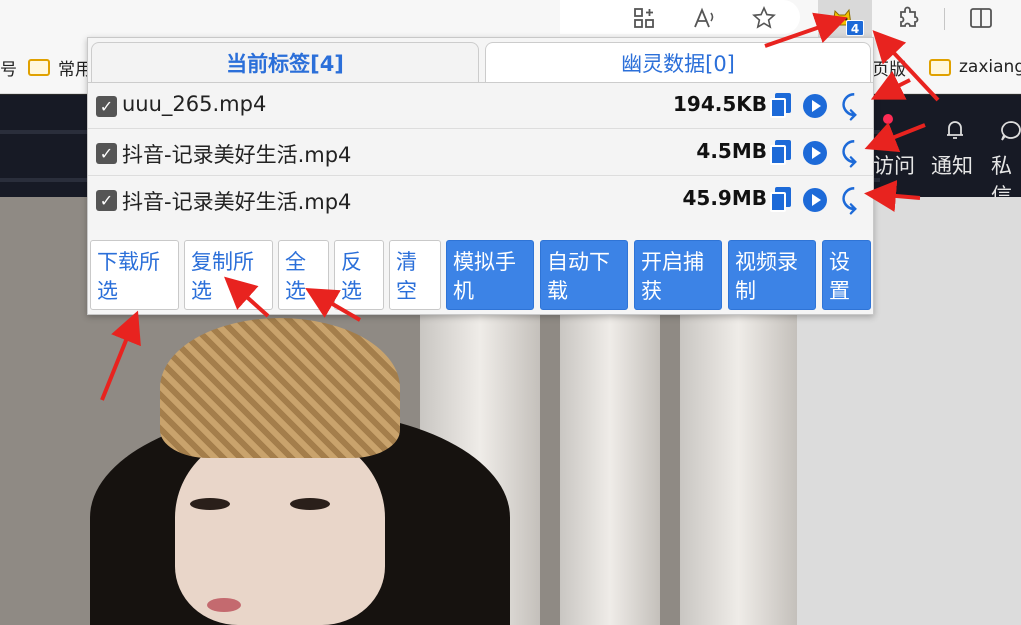 This screenshot has height=625, width=1021. I want to click on toolbar-separator, so click(944, 19).